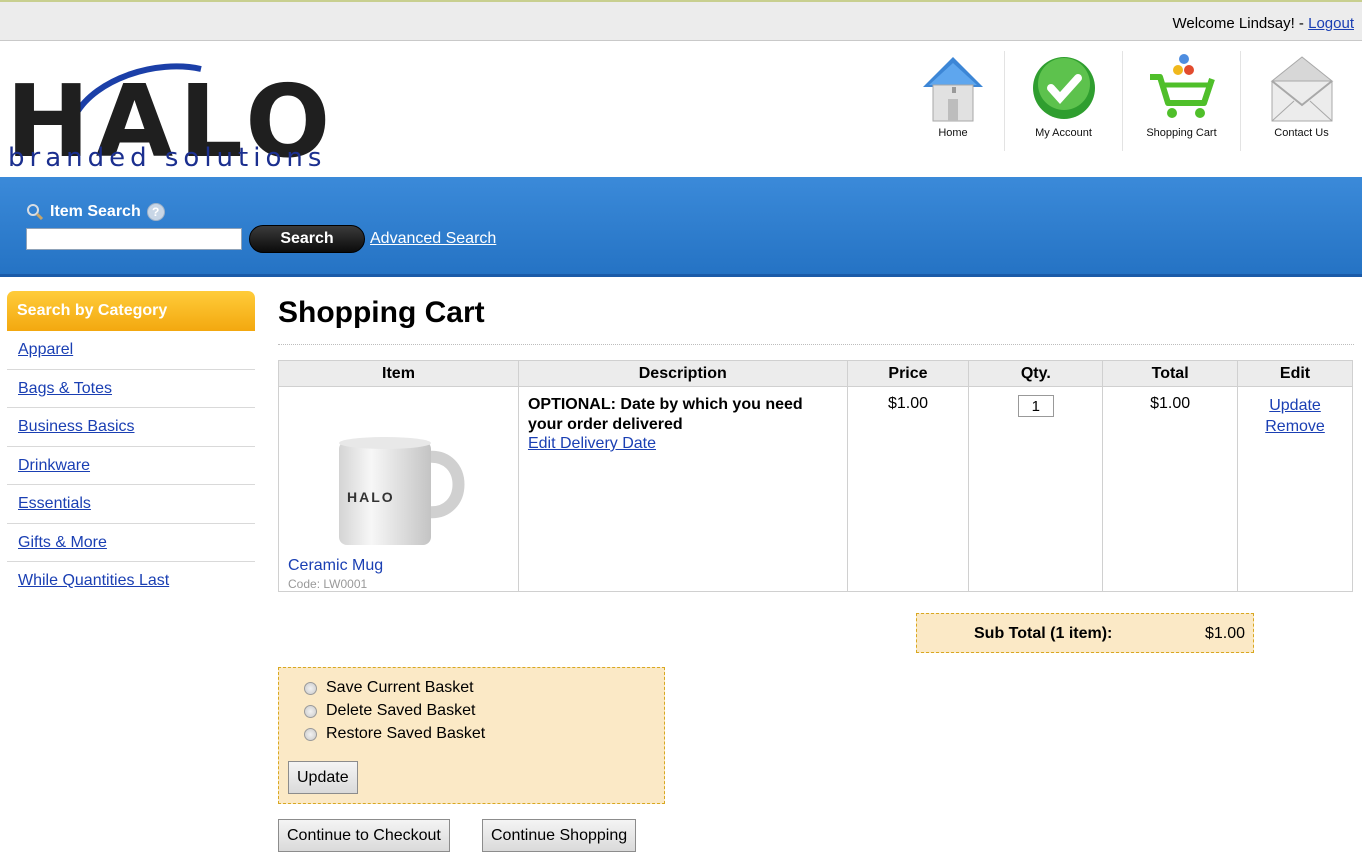  I want to click on column-header-description: Description, so click(682, 373).